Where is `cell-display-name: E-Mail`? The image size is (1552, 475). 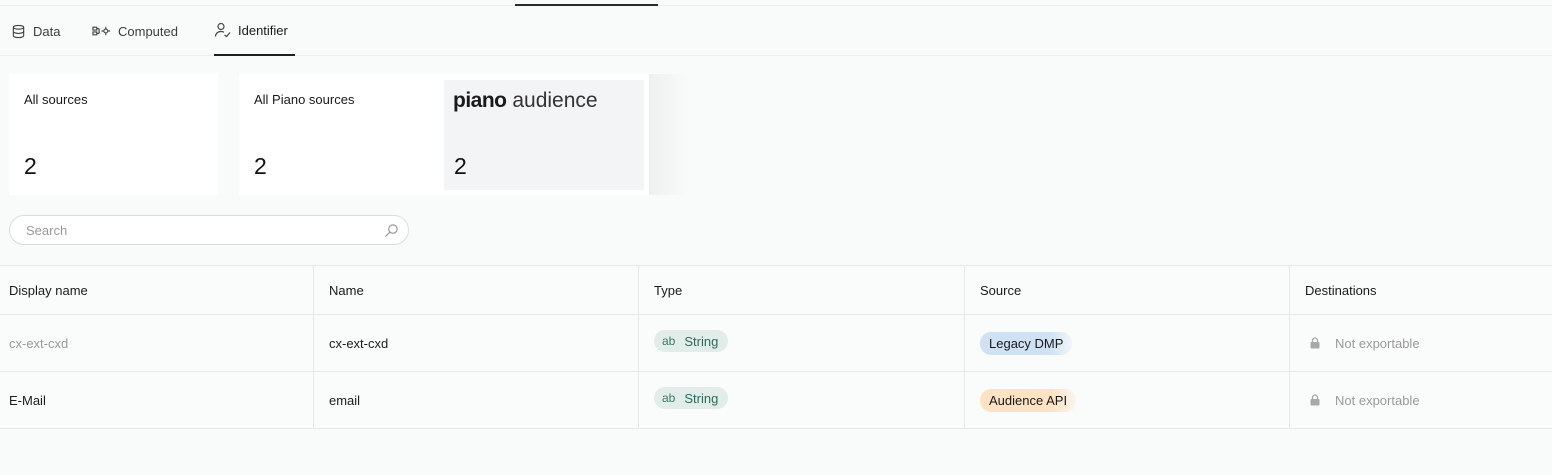 cell-display-name: E-Mail is located at coordinates (157, 400).